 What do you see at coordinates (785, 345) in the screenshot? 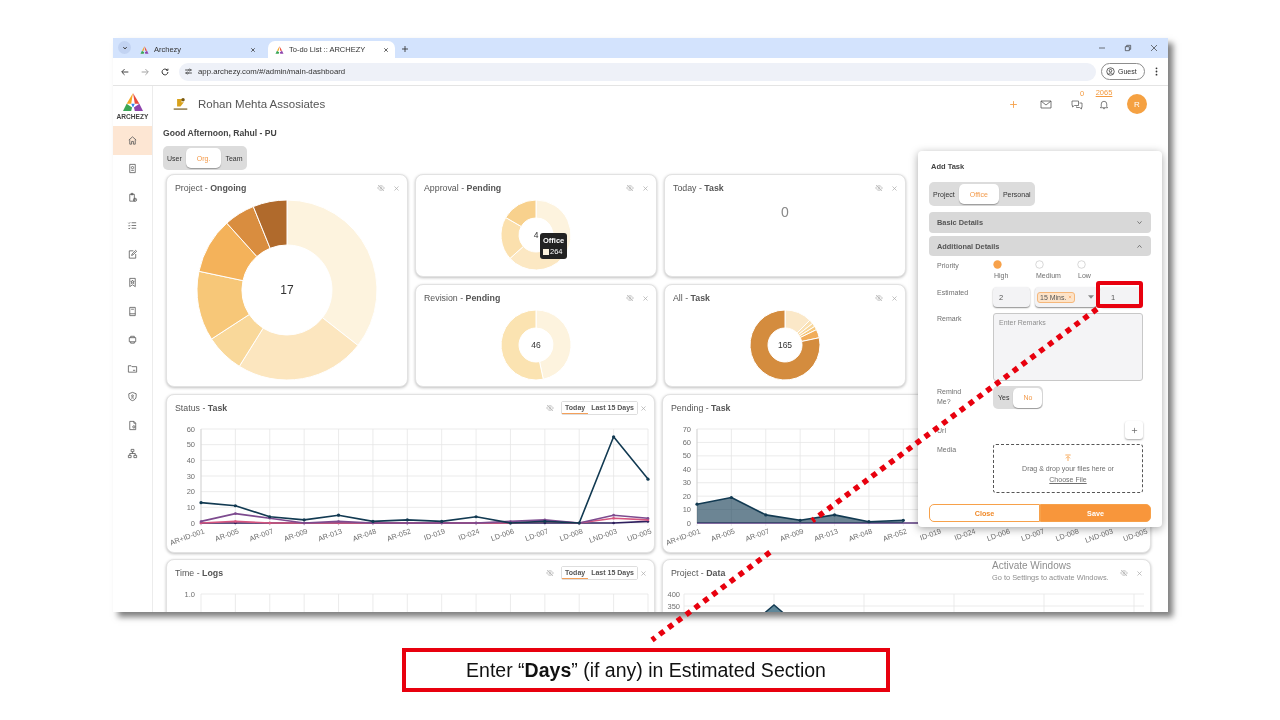
I see `donut-total: 165` at bounding box center [785, 345].